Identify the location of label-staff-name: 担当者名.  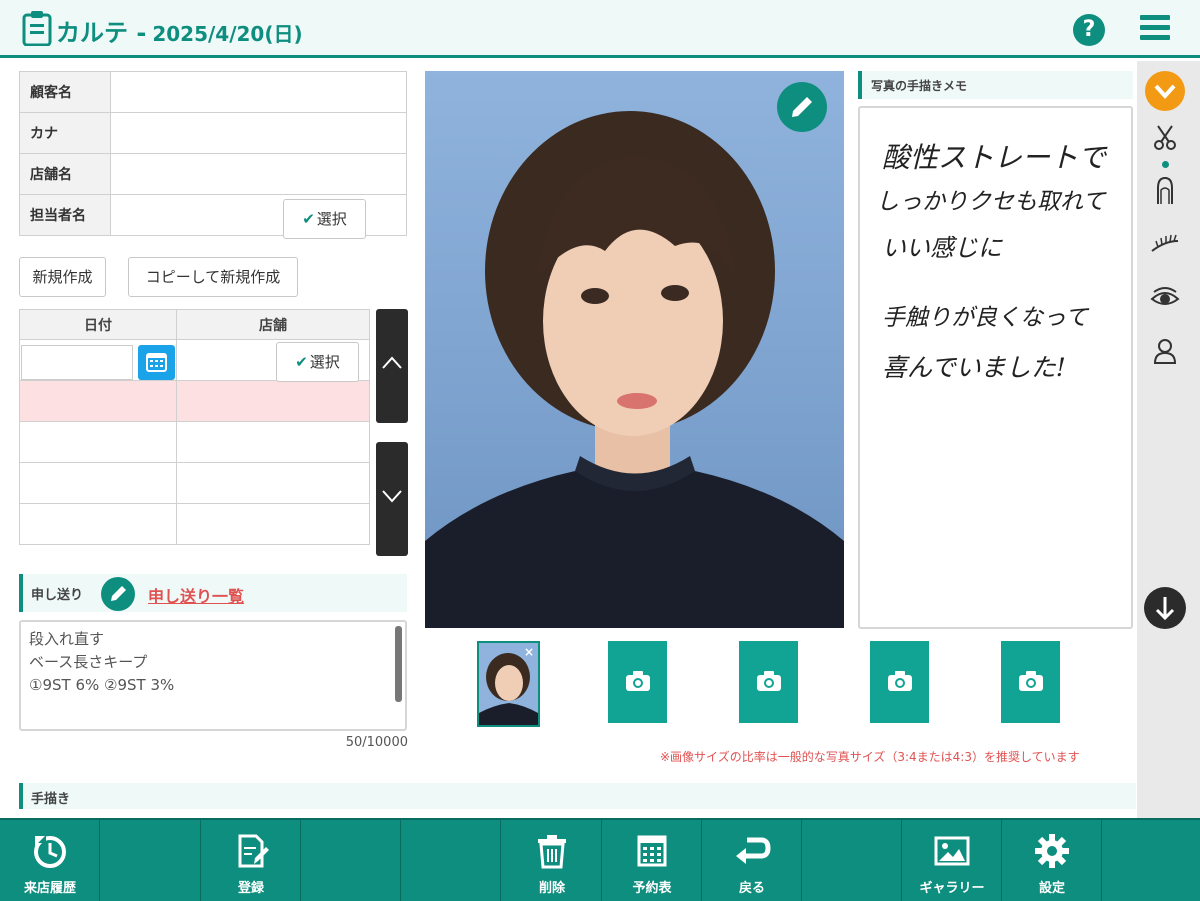
(65, 215).